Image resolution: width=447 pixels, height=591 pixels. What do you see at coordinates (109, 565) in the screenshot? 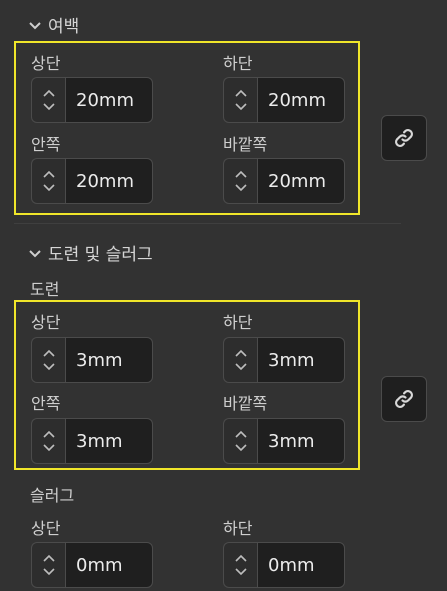
I see `slug-top-input: 0mm` at bounding box center [109, 565].